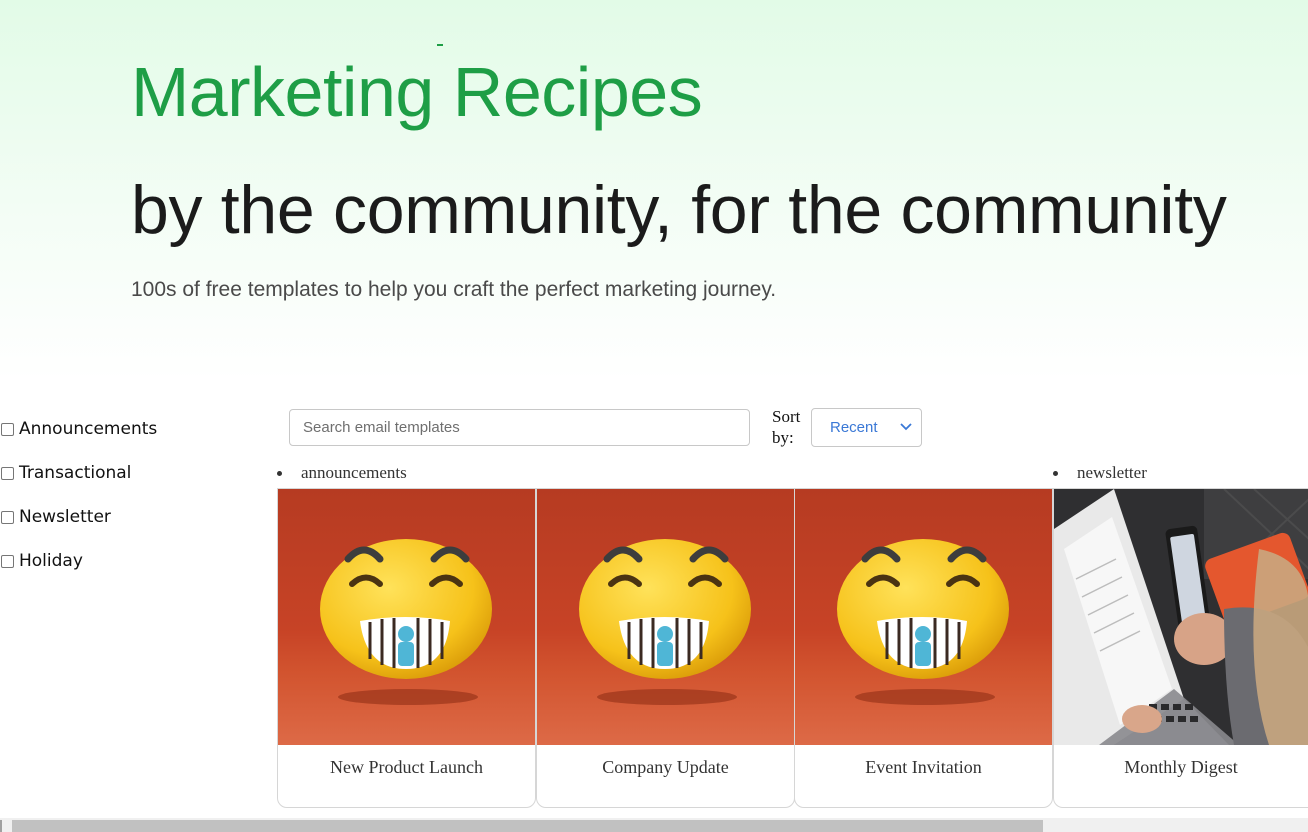 Image resolution: width=1308 pixels, height=832 pixels. I want to click on template-card: Company Update, so click(665, 648).